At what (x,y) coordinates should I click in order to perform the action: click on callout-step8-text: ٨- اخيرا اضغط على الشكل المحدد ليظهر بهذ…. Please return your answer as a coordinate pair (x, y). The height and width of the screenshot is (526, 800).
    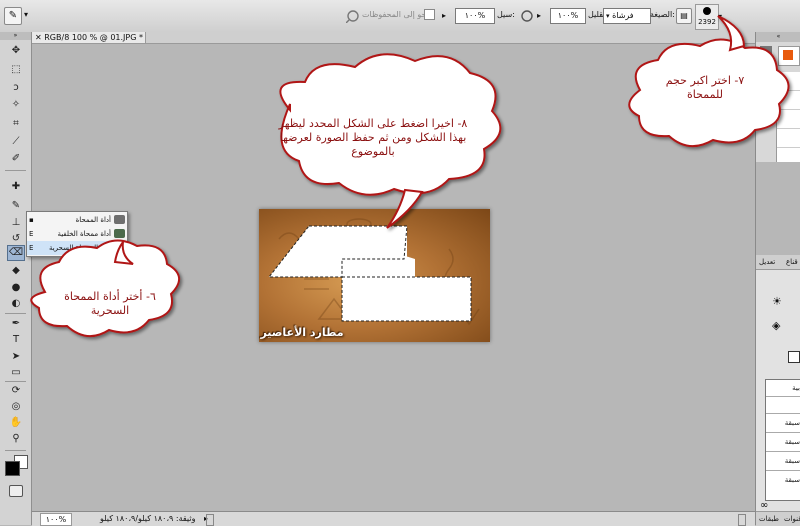
    Looking at the image, I should click on (373, 137).